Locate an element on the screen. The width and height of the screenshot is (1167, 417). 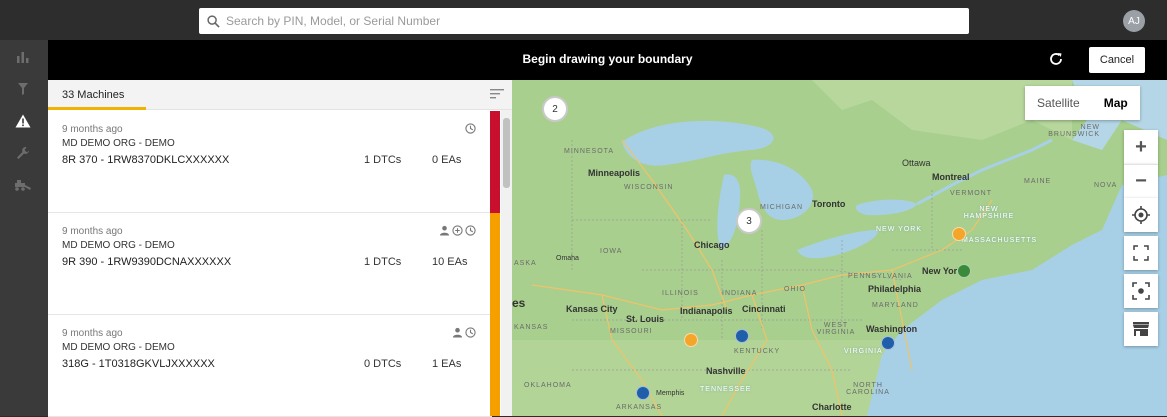
active-tab-underline is located at coordinates (97, 108).